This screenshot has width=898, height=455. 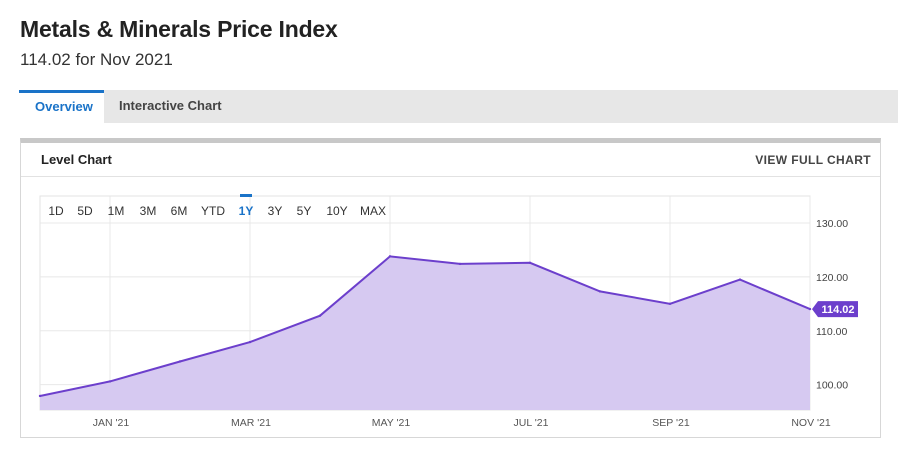 I want to click on range-button-5y: 5Y, so click(x=304, y=211).